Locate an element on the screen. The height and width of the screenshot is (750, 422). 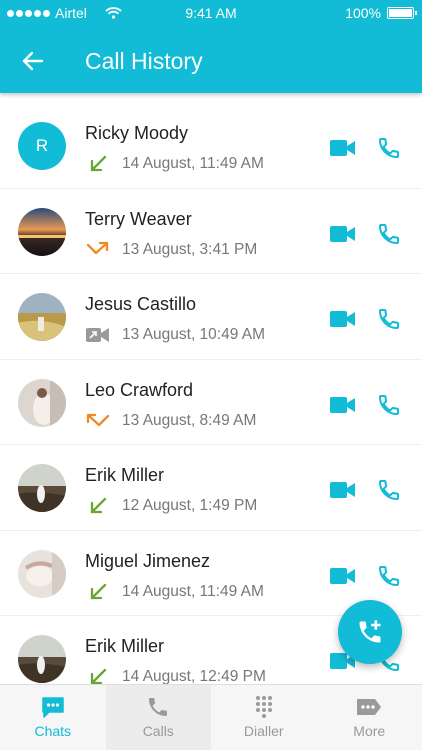
back-button is located at coordinates (33, 61).